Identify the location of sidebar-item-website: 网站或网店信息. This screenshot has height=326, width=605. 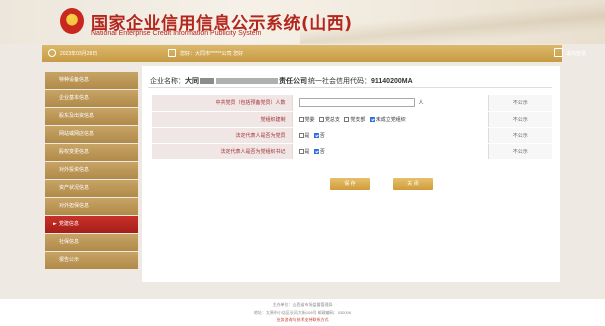
(91, 134).